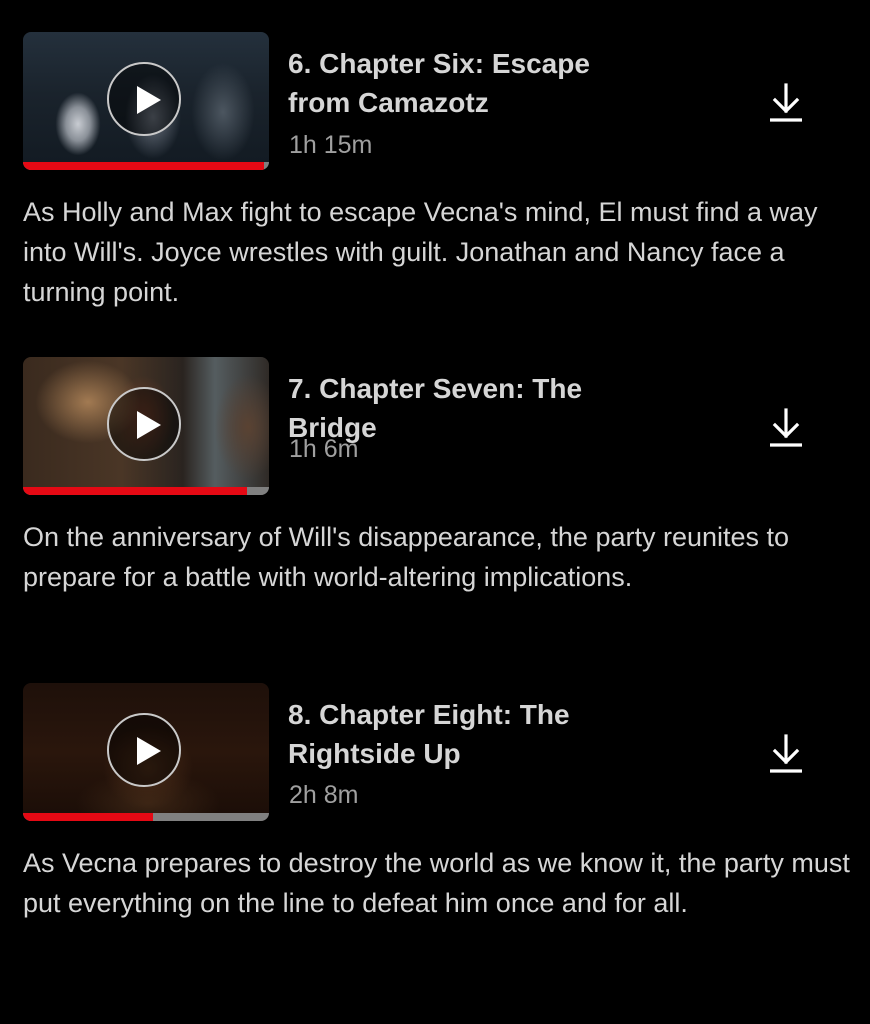  Describe the element at coordinates (429, 714) in the screenshot. I see `episode-title-line-1: 8. Chapter Eight: The` at that location.